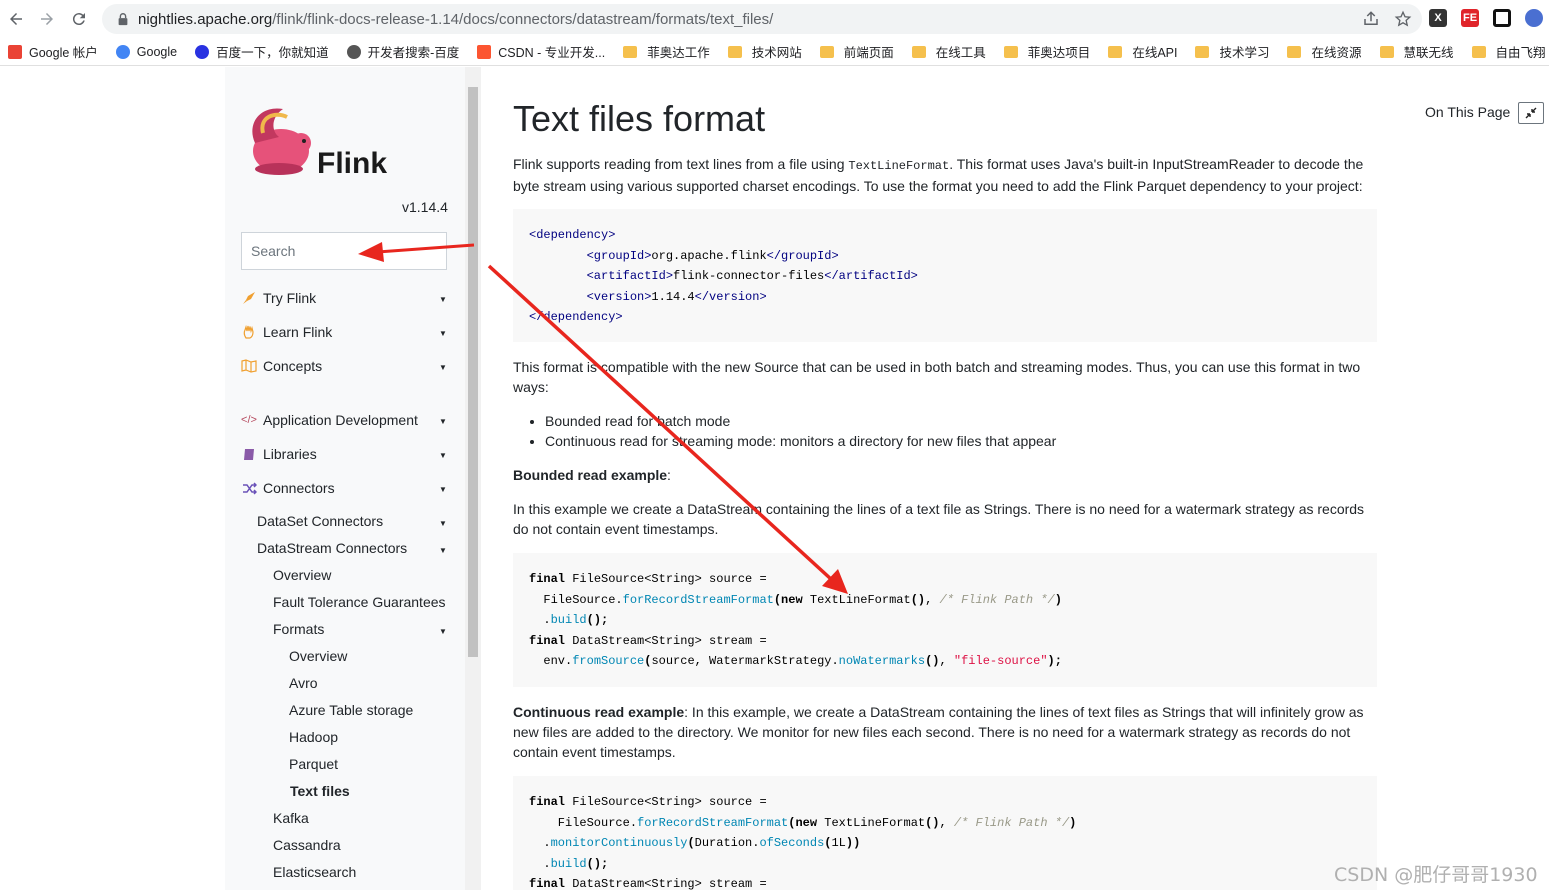 Image resolution: width=1549 pixels, height=890 pixels. Describe the element at coordinates (1470, 18) in the screenshot. I see `extension-fe-icon: FE` at that location.